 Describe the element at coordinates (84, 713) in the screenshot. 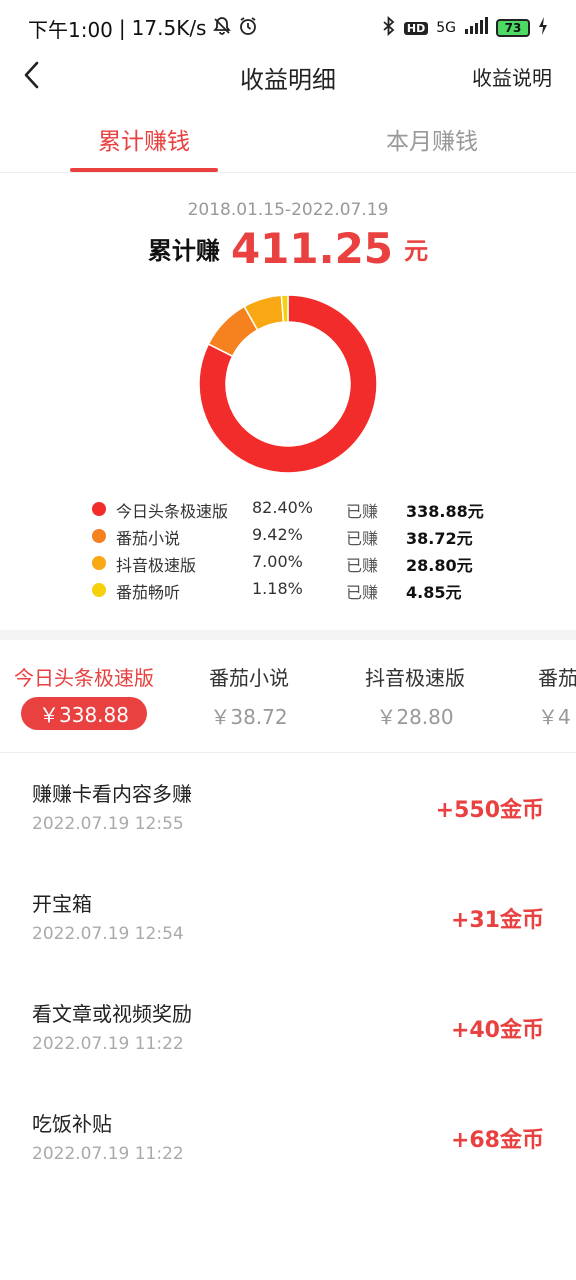

I see `platform-tab-amount: ￥338.88` at that location.